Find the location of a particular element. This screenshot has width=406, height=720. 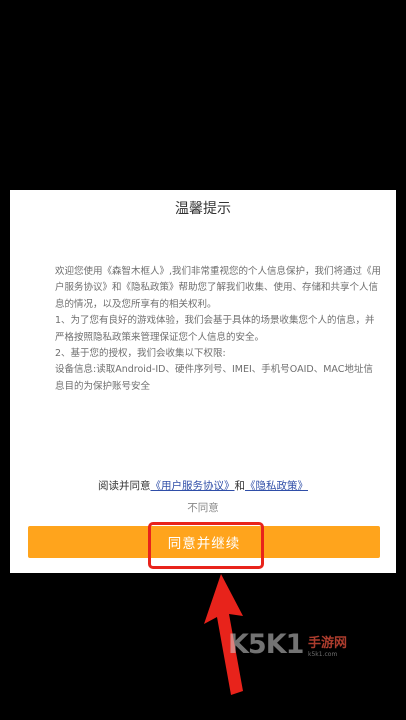

highlight-box is located at coordinates (206, 545).